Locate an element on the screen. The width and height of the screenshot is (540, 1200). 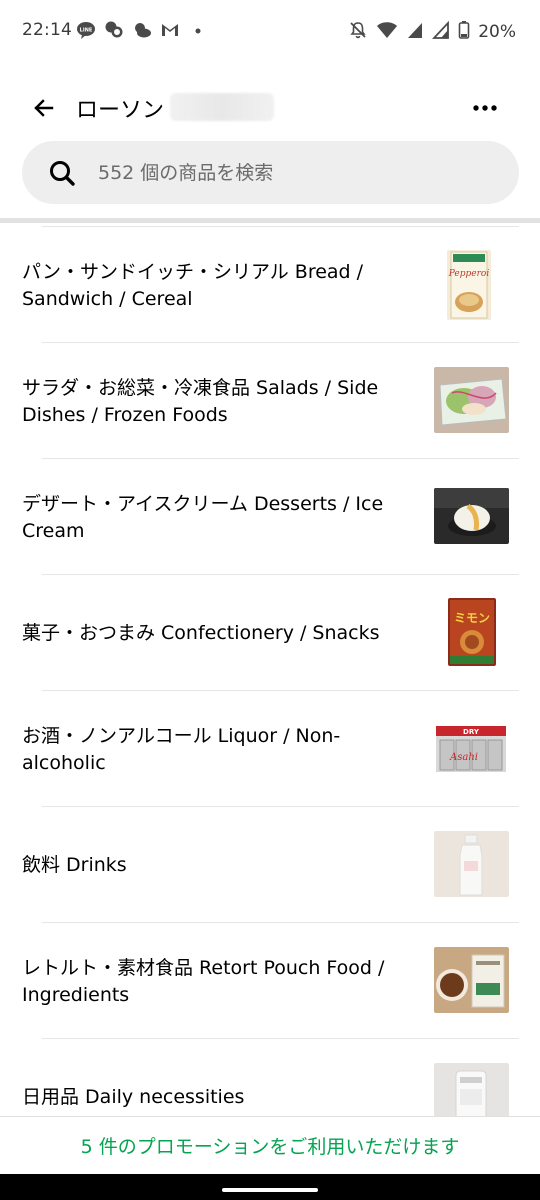
wifi-icon is located at coordinates (387, 32).